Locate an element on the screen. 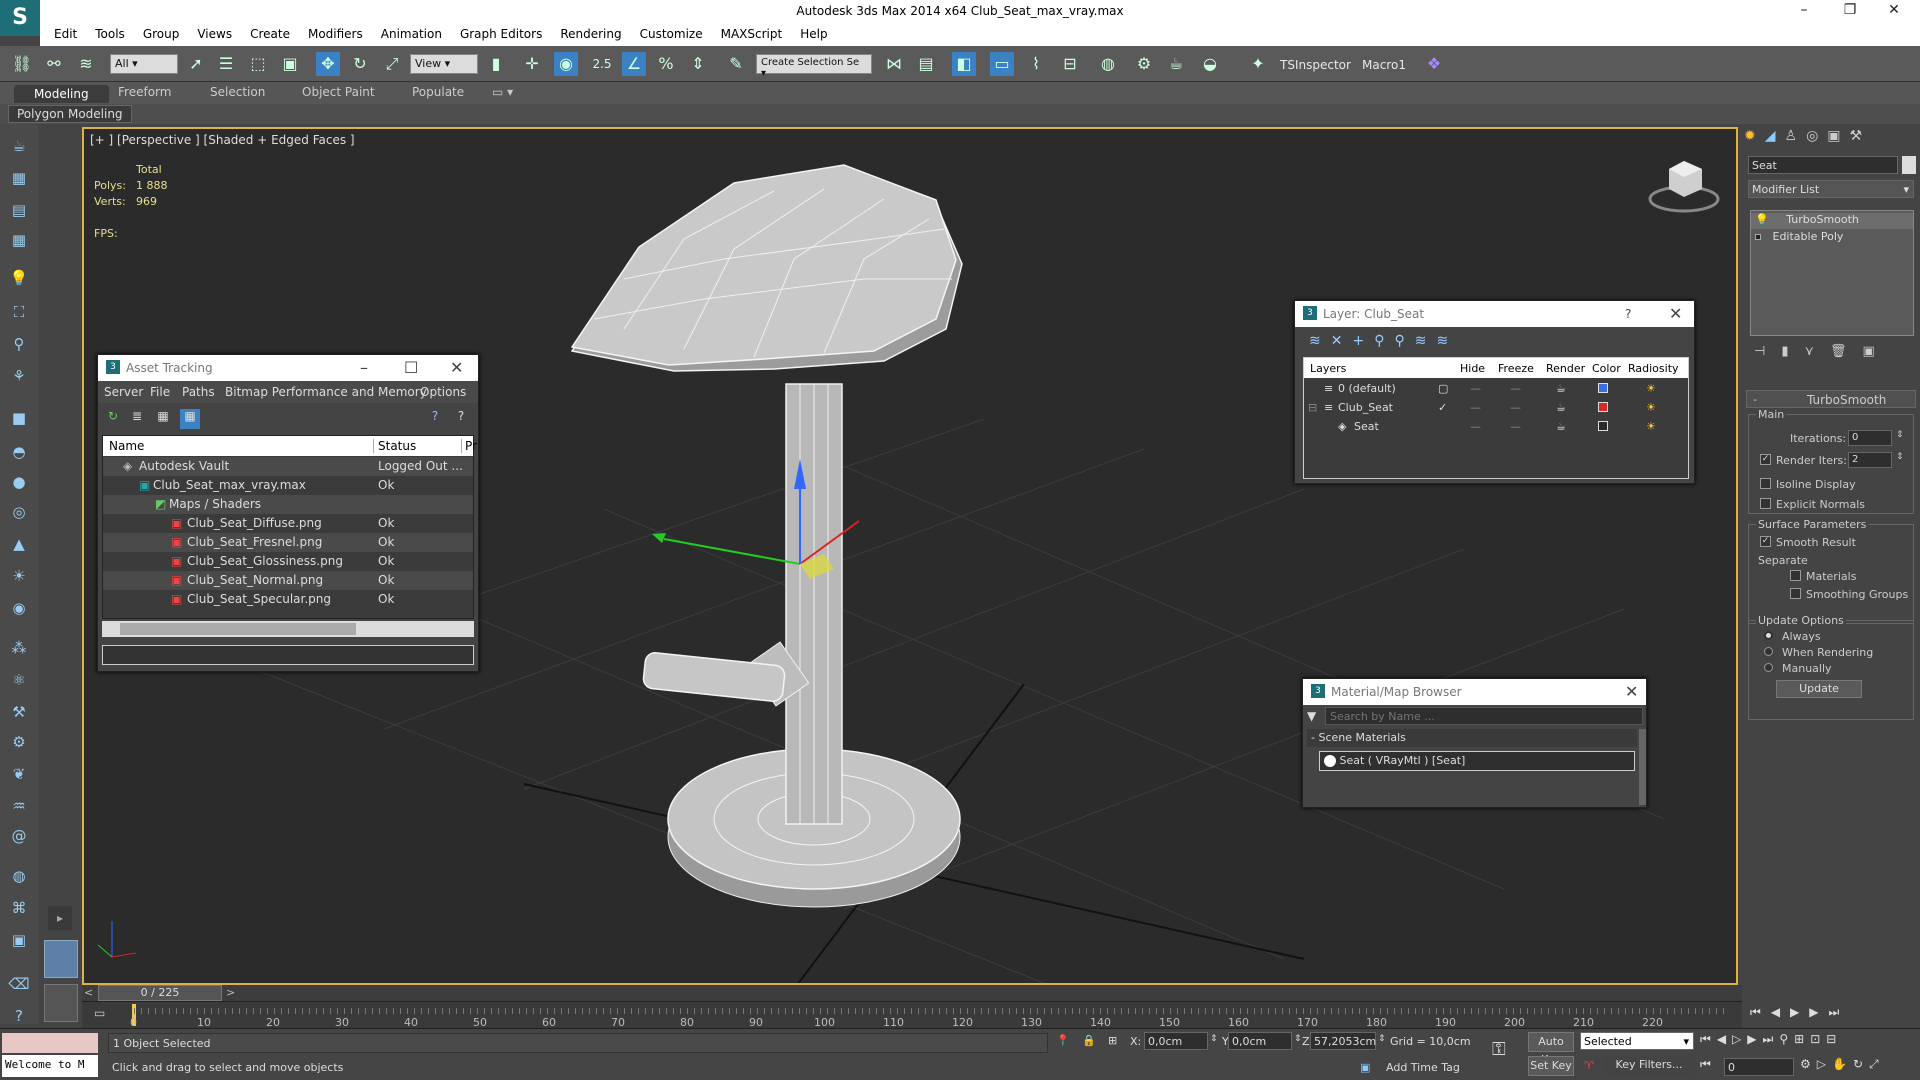  light-icon: 💡 is located at coordinates (19, 278).